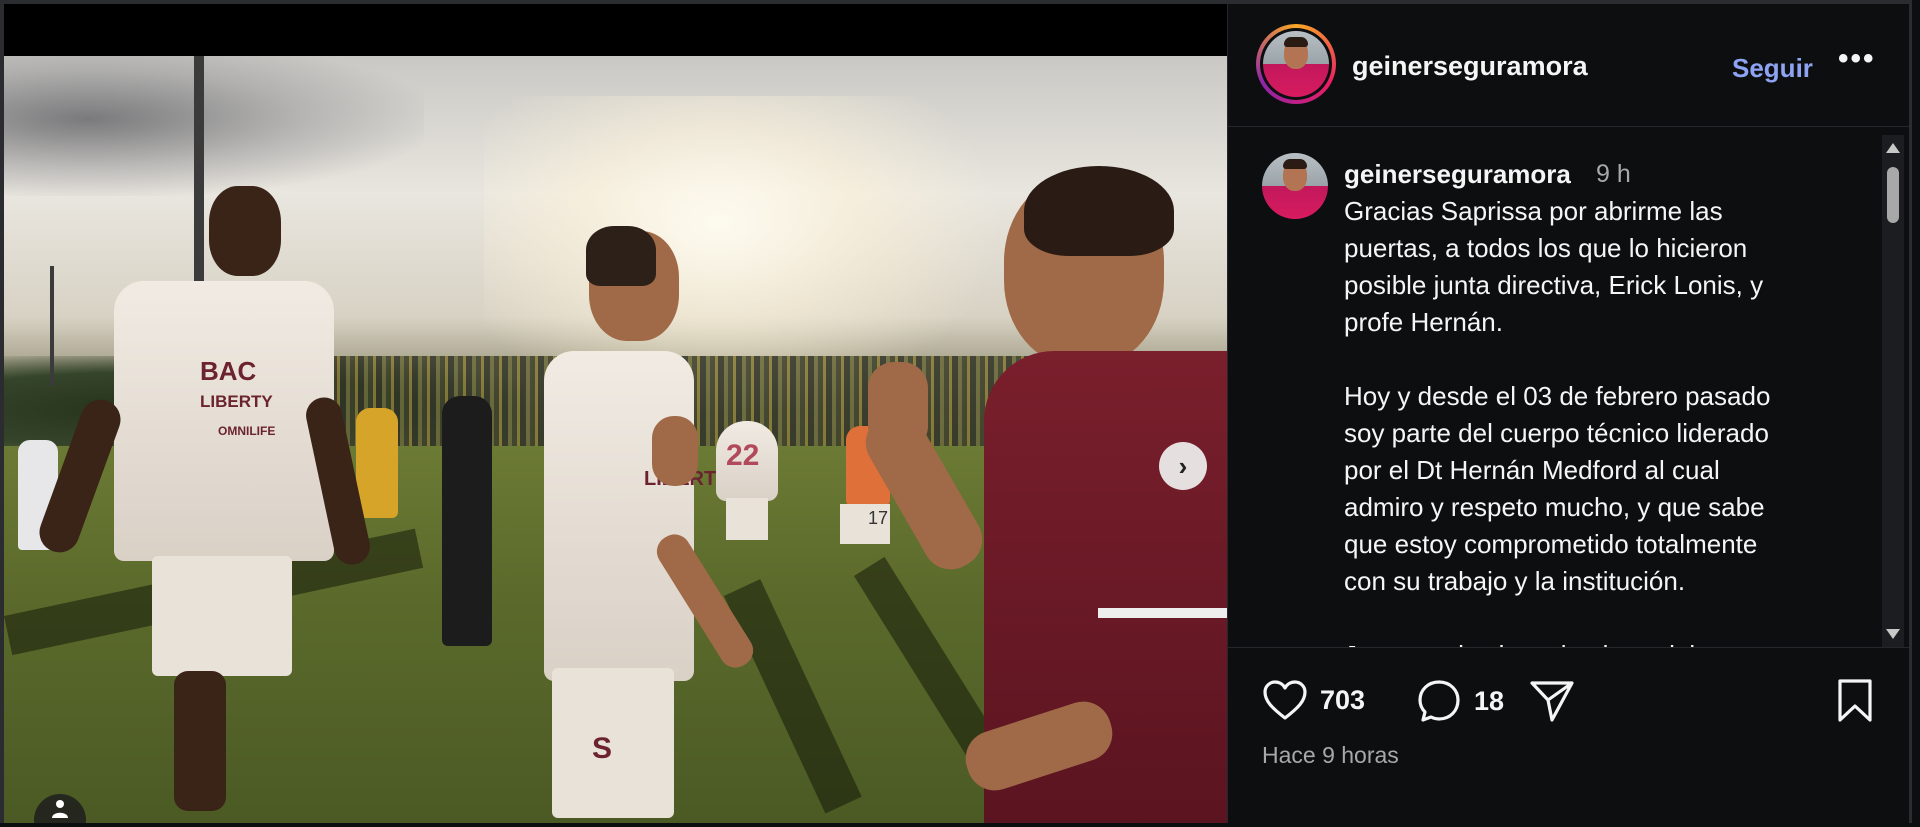  I want to click on post-actions: 703 18, so click(1568, 704).